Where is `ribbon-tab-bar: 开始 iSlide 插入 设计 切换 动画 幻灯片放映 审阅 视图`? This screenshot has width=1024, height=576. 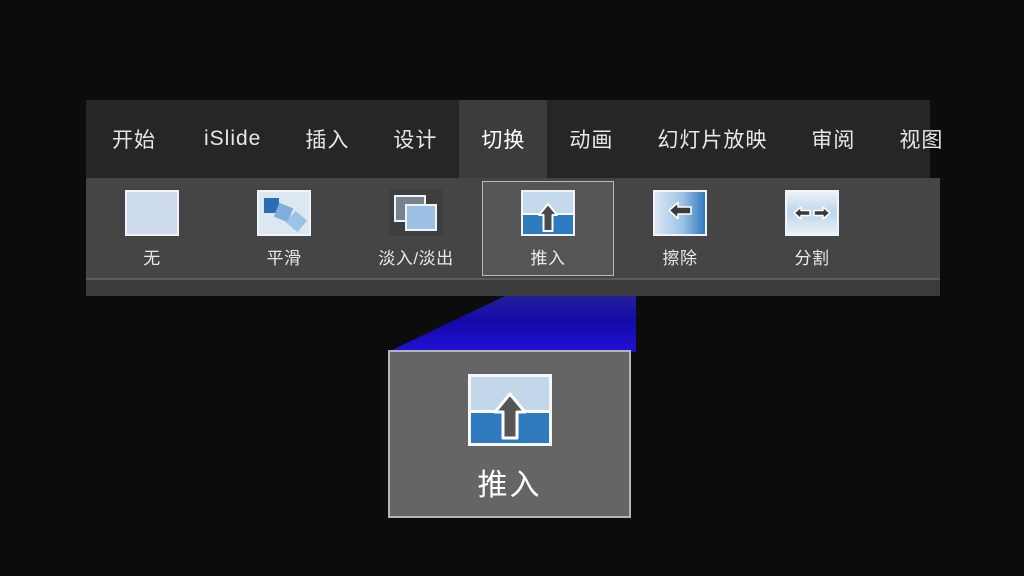 ribbon-tab-bar: 开始 iSlide 插入 设计 切换 动画 幻灯片放映 审阅 视图 is located at coordinates (514, 139).